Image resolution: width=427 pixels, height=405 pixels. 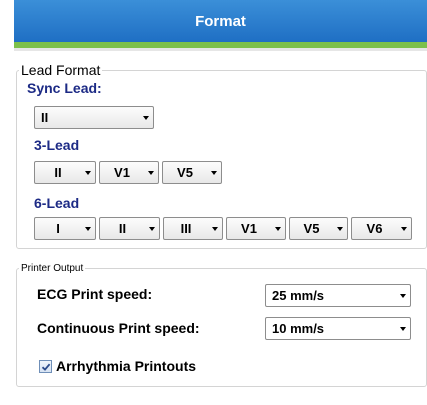 I want to click on sync-lead-label: Sync Lead:, so click(x=64, y=88).